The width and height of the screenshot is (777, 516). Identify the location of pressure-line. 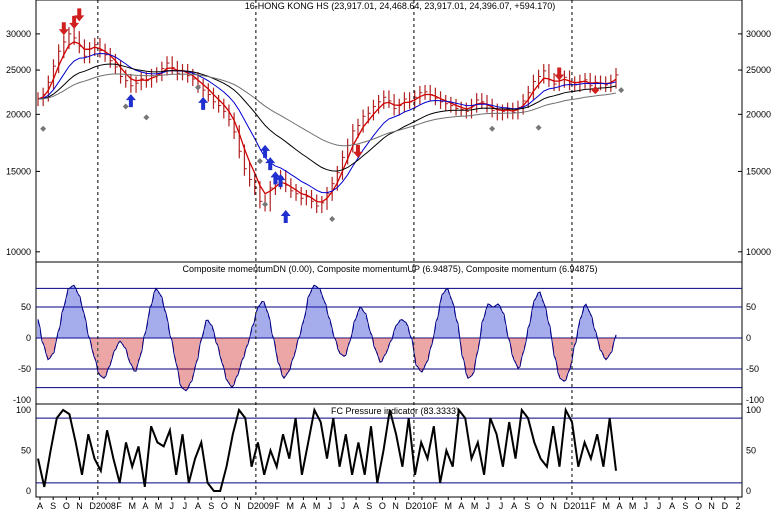
(327, 449).